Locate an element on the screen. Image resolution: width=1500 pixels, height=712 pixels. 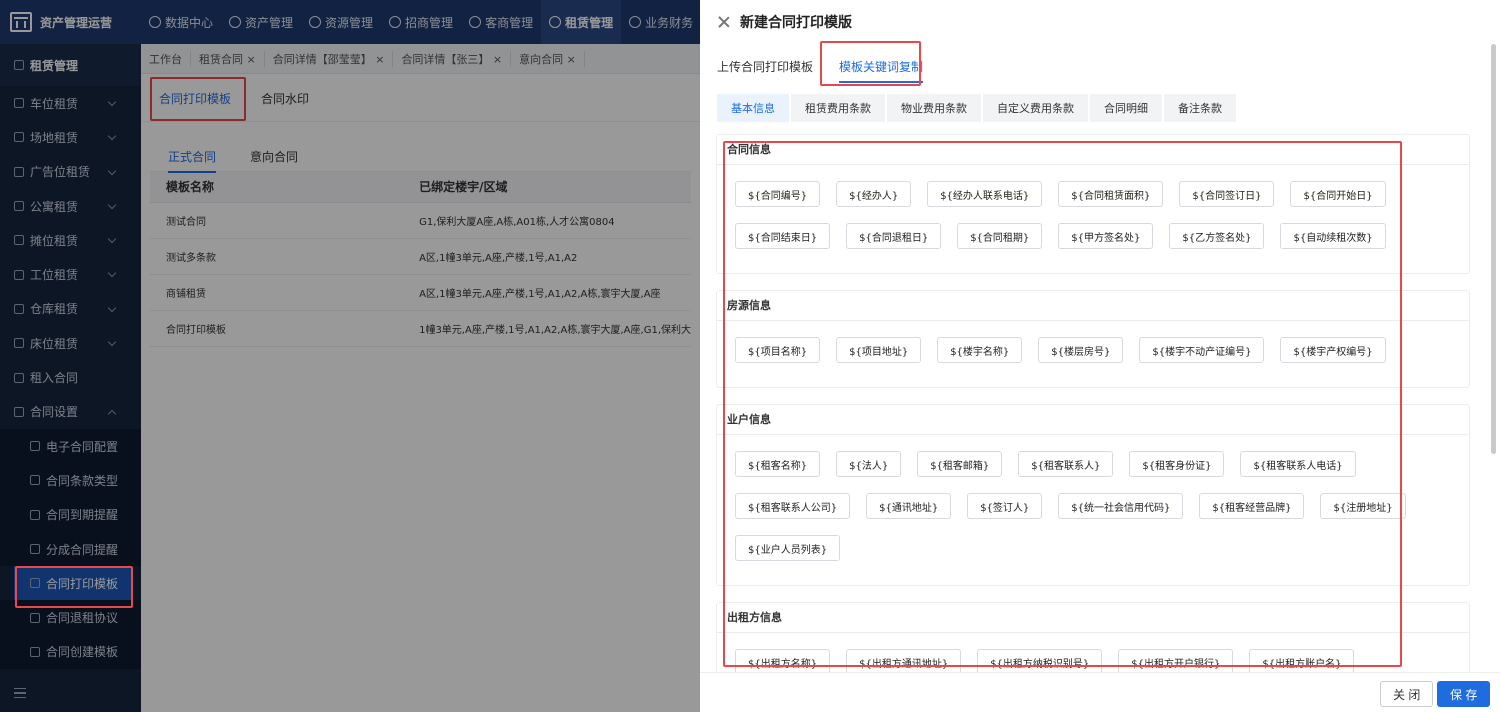
close-icon is located at coordinates (724, 22).